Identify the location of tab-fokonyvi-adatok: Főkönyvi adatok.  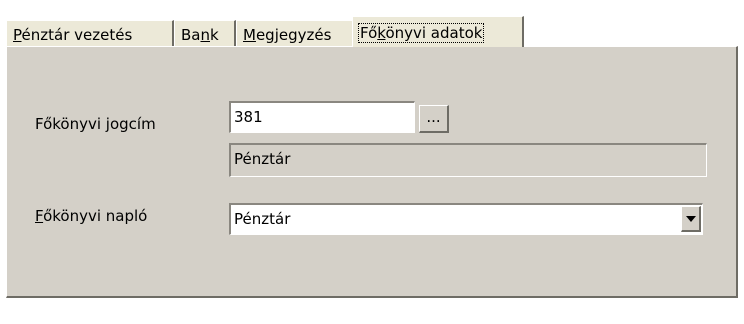
(438, 31).